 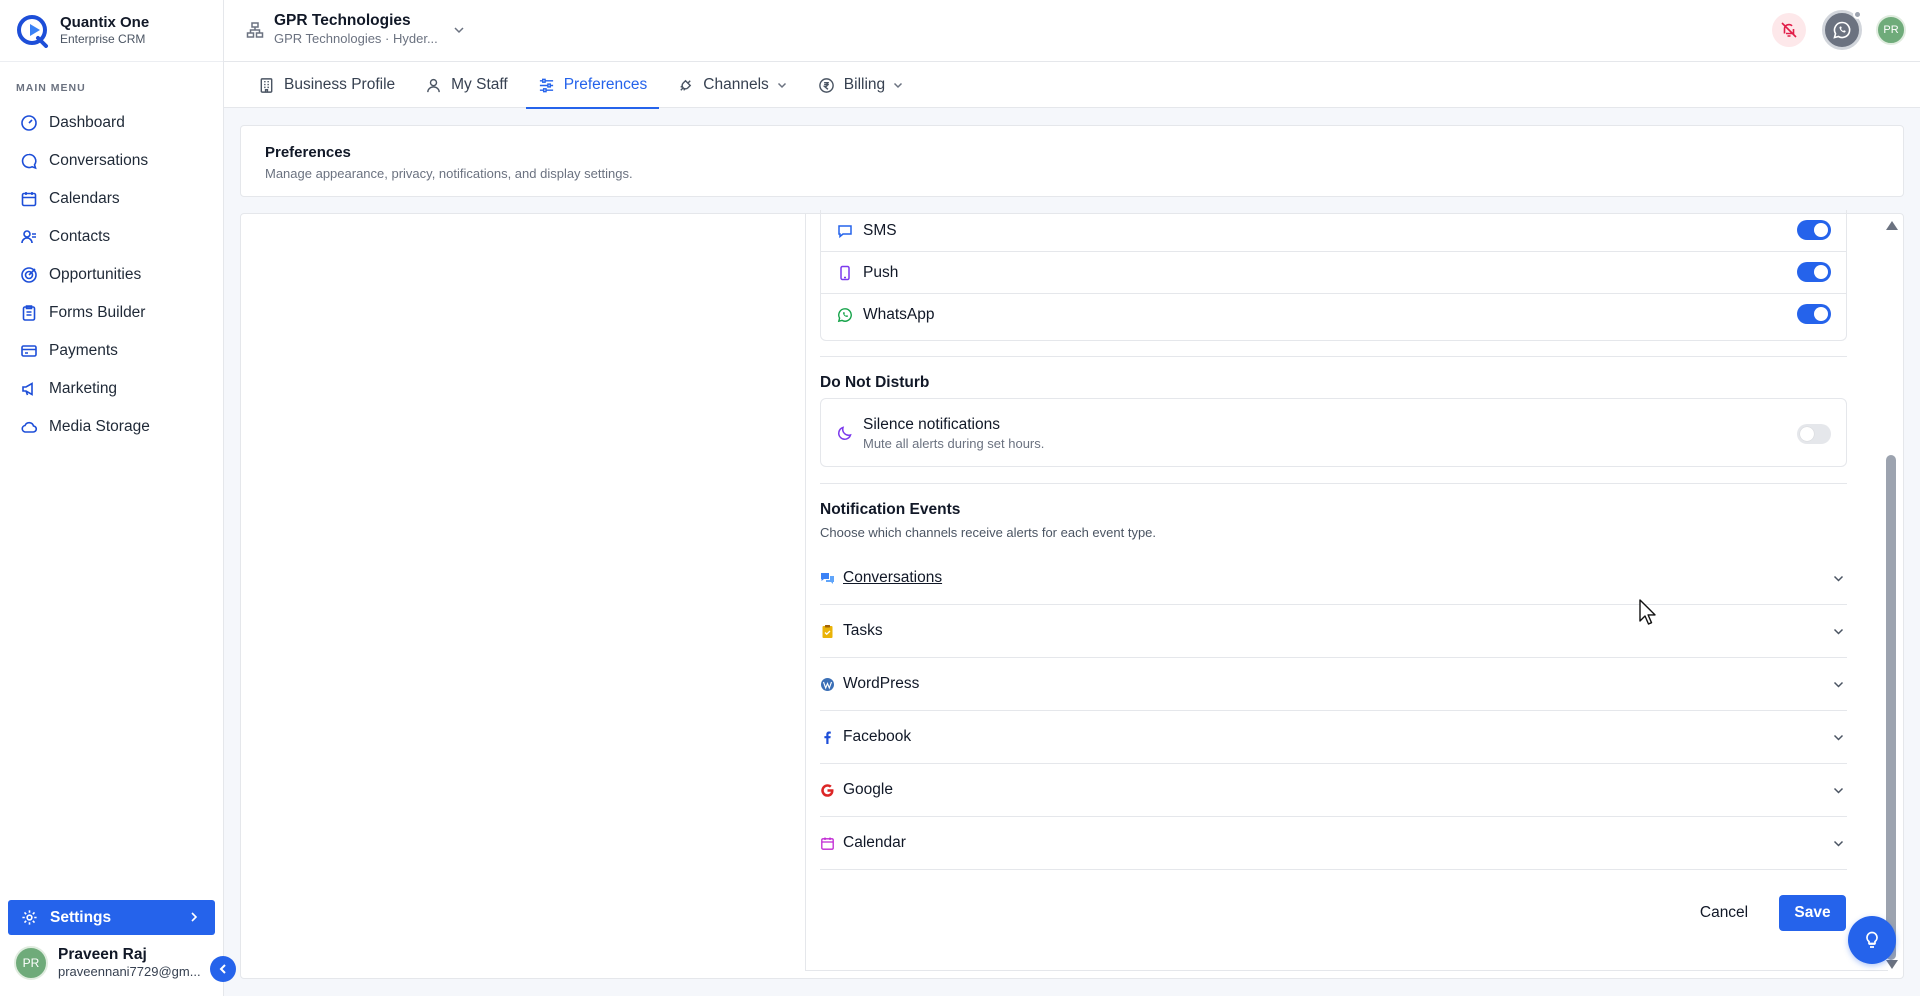 What do you see at coordinates (1724, 913) in the screenshot?
I see `cancel-button: Cancel` at bounding box center [1724, 913].